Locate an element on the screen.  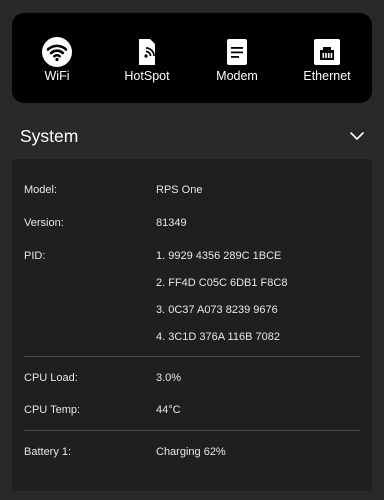
cpu-load-value: 3.0% is located at coordinates (169, 378).